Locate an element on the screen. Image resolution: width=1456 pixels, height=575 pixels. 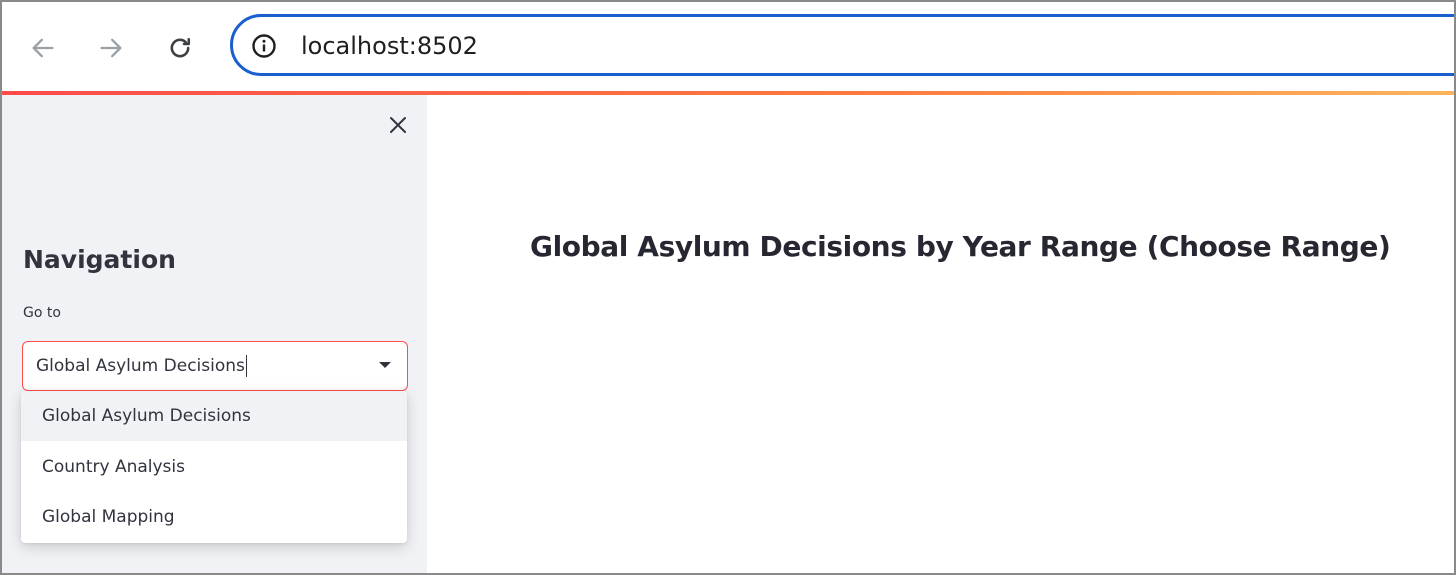
close-icon is located at coordinates (398, 127).